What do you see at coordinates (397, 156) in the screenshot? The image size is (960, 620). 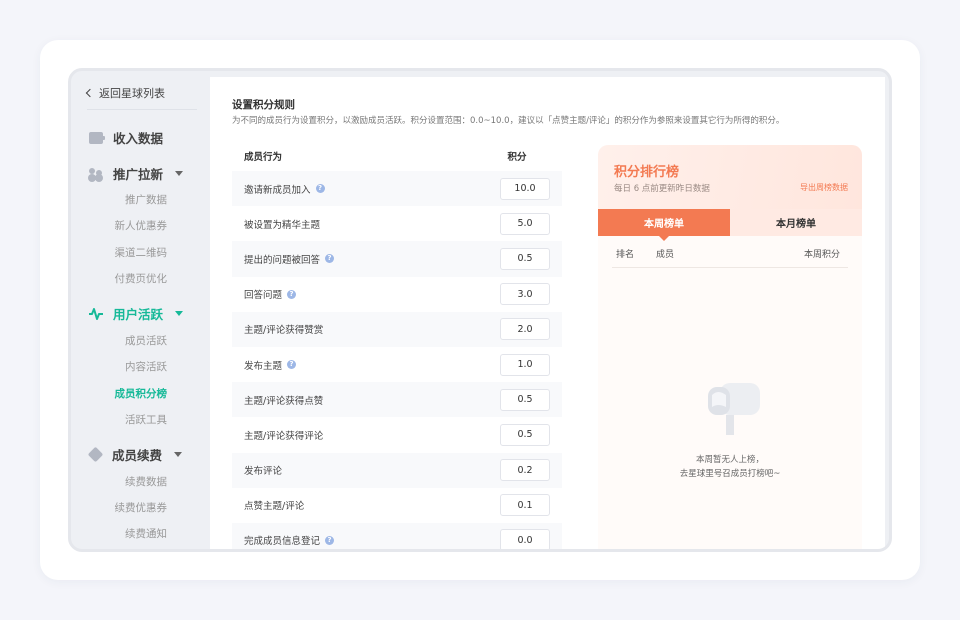 I see `rules-table-header: 成员行为 积分` at bounding box center [397, 156].